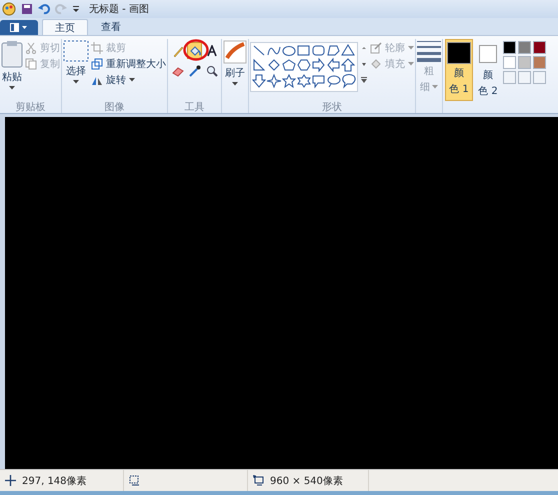 The height and width of the screenshot is (495, 558). What do you see at coordinates (235, 76) in the screenshot?
I see `brushes-button: 刷子` at bounding box center [235, 76].